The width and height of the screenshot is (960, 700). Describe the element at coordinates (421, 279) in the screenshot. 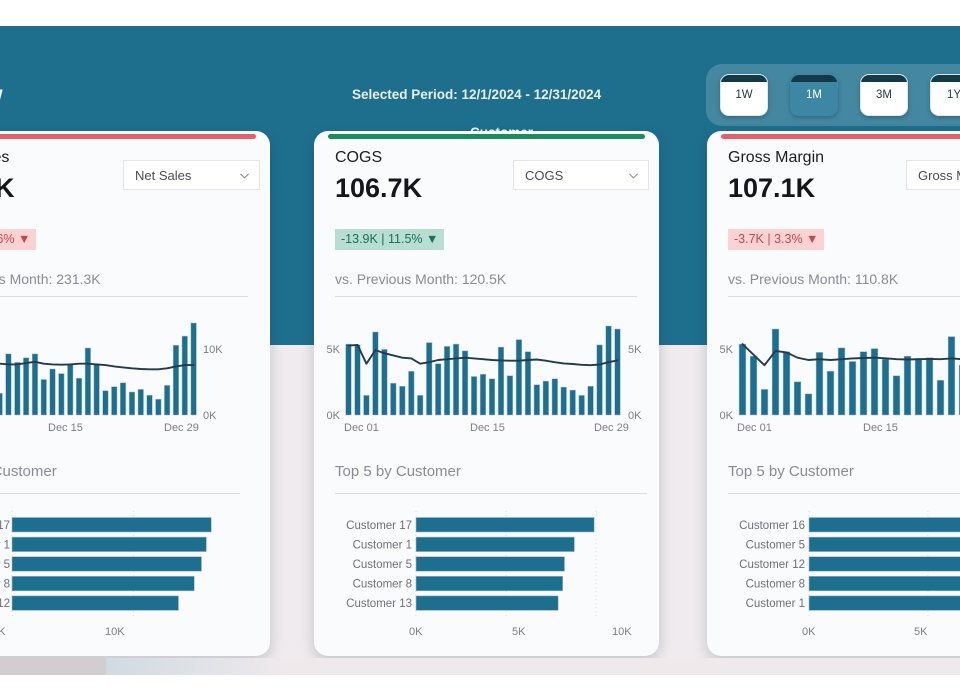

I see `kpi-previous-label: vs. Previous Month: 120.5K` at that location.